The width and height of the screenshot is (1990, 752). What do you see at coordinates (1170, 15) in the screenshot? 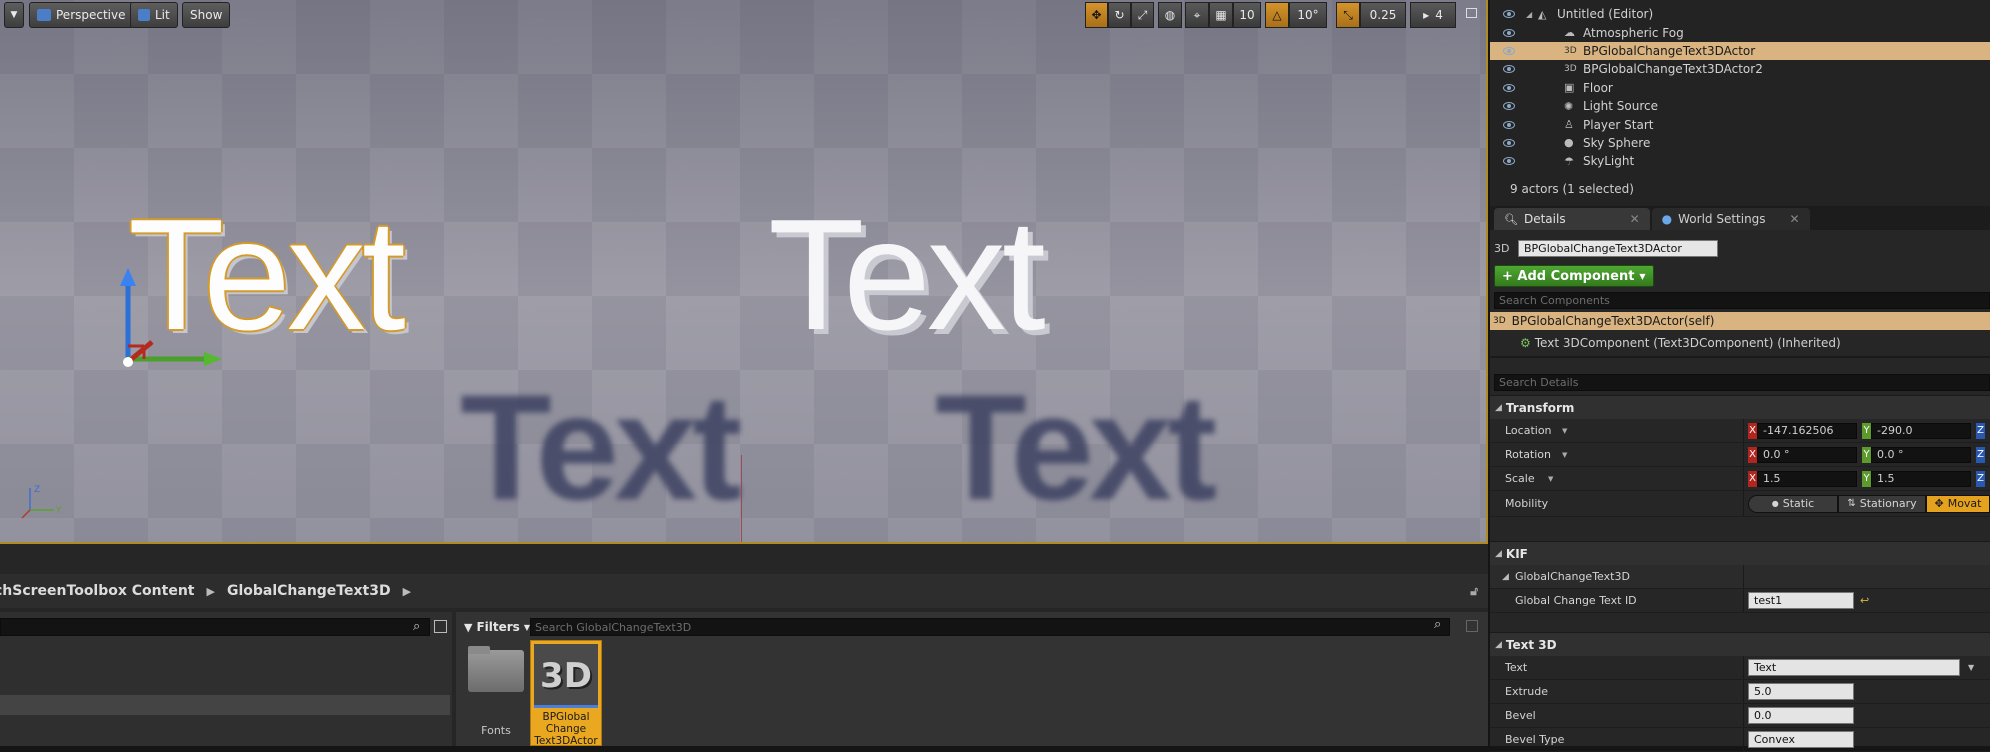
I see `world-local-button: ◍` at bounding box center [1170, 15].